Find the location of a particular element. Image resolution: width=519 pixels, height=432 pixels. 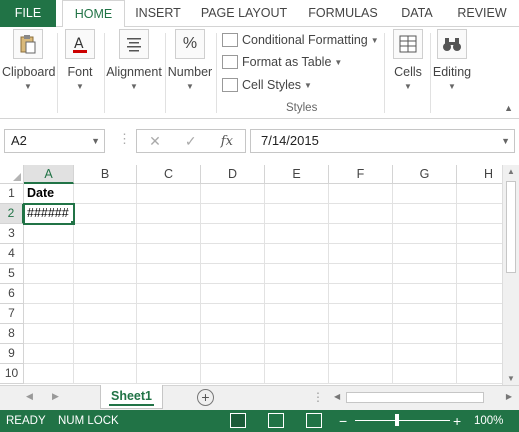

column-header-g: G is located at coordinates (425, 174).